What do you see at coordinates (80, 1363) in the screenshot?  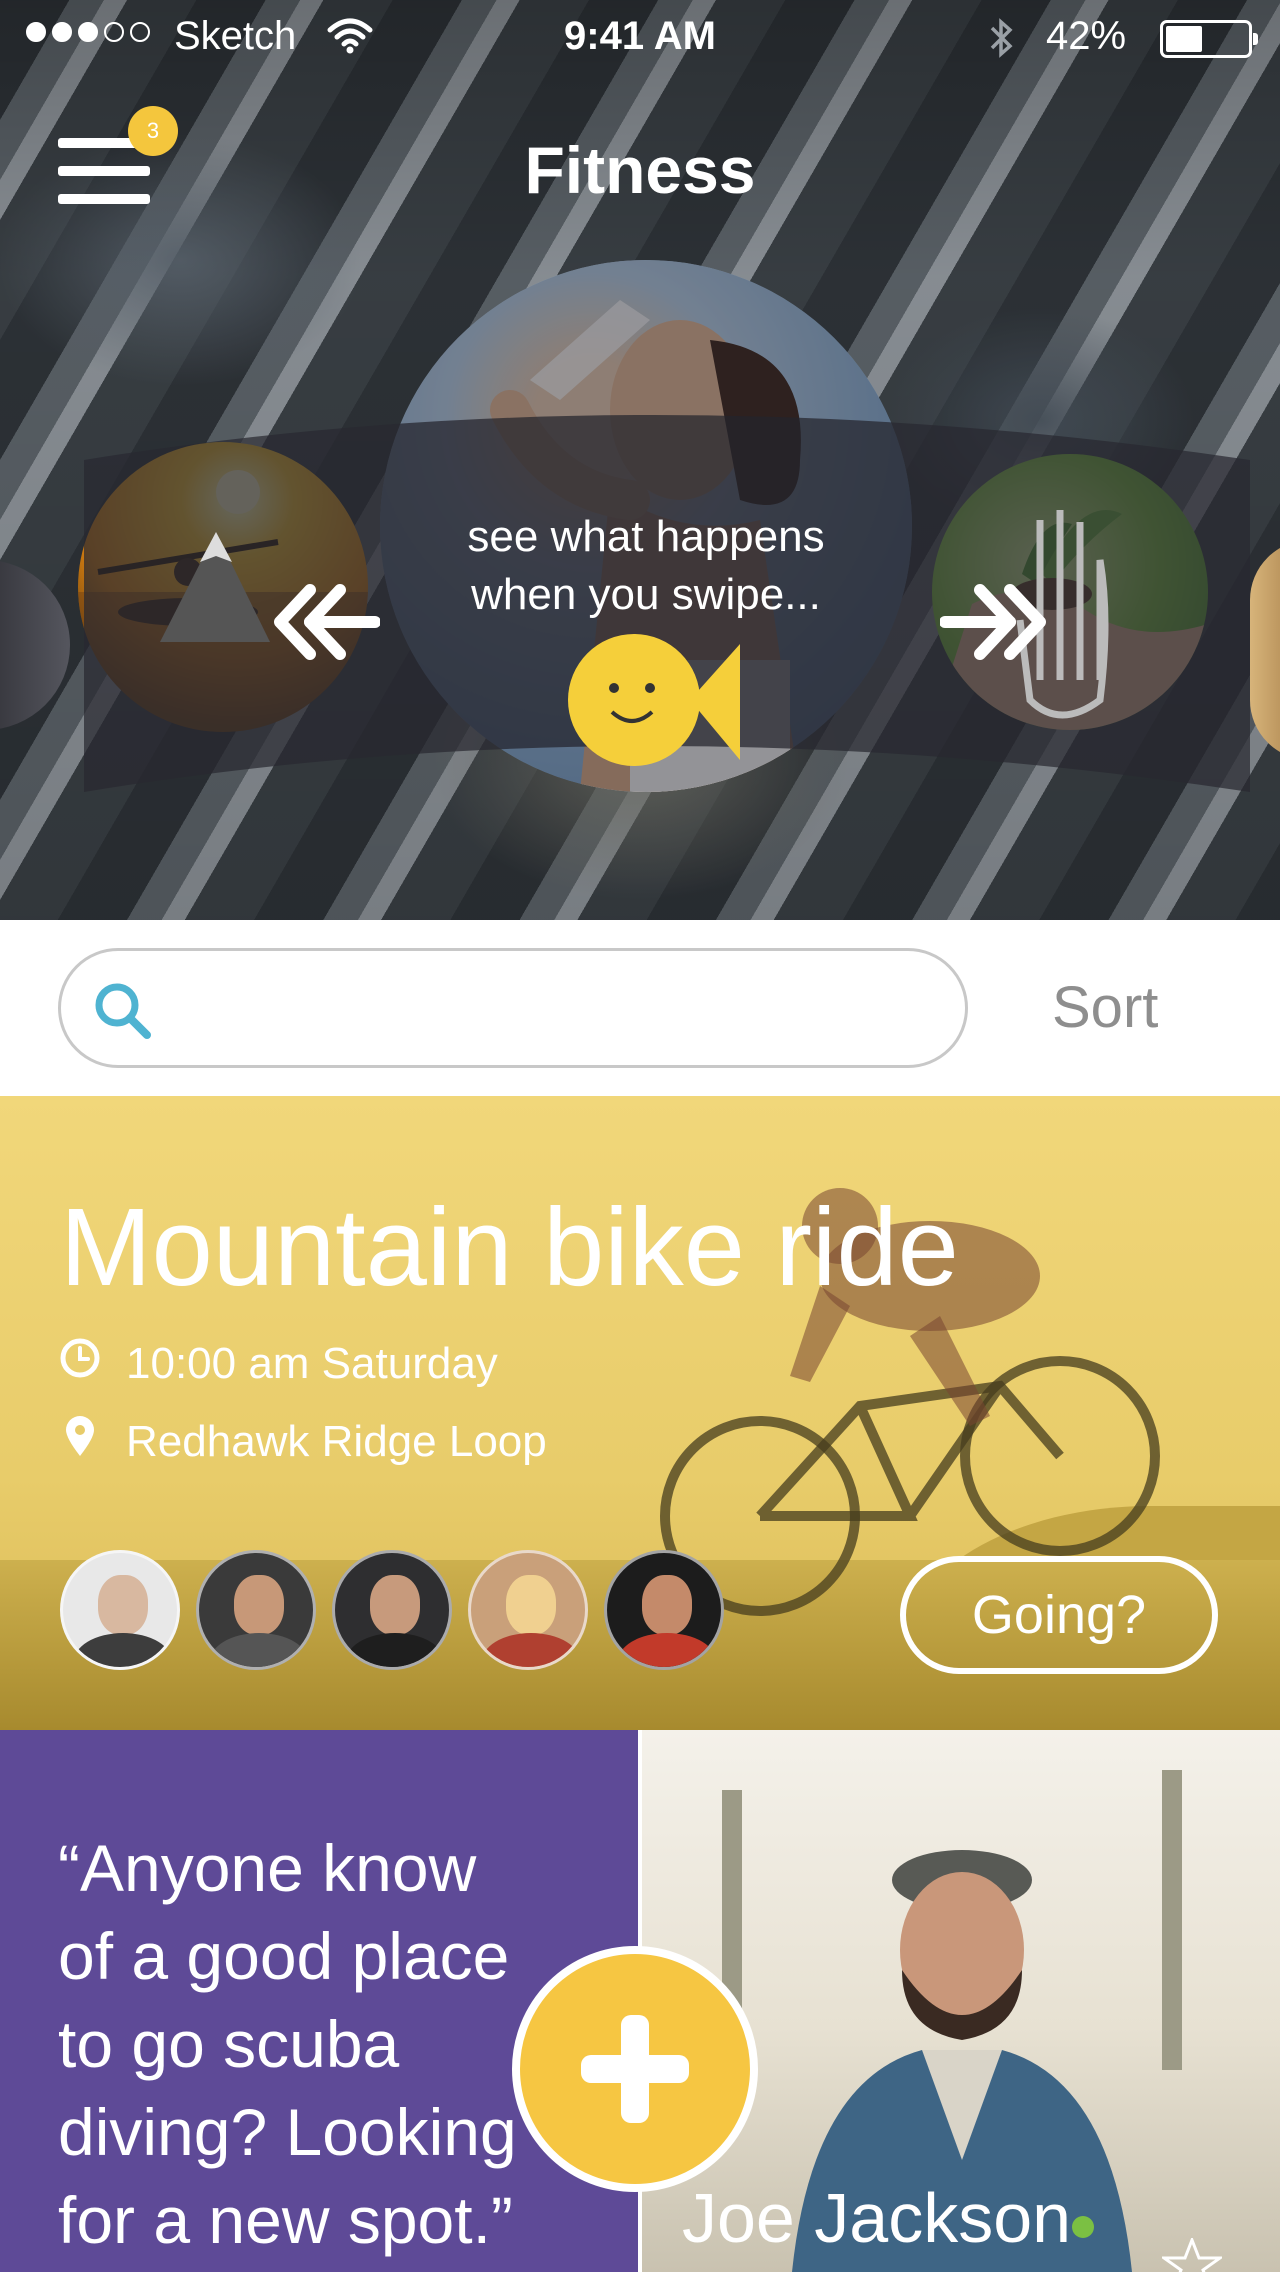 I see `clock-icon` at bounding box center [80, 1363].